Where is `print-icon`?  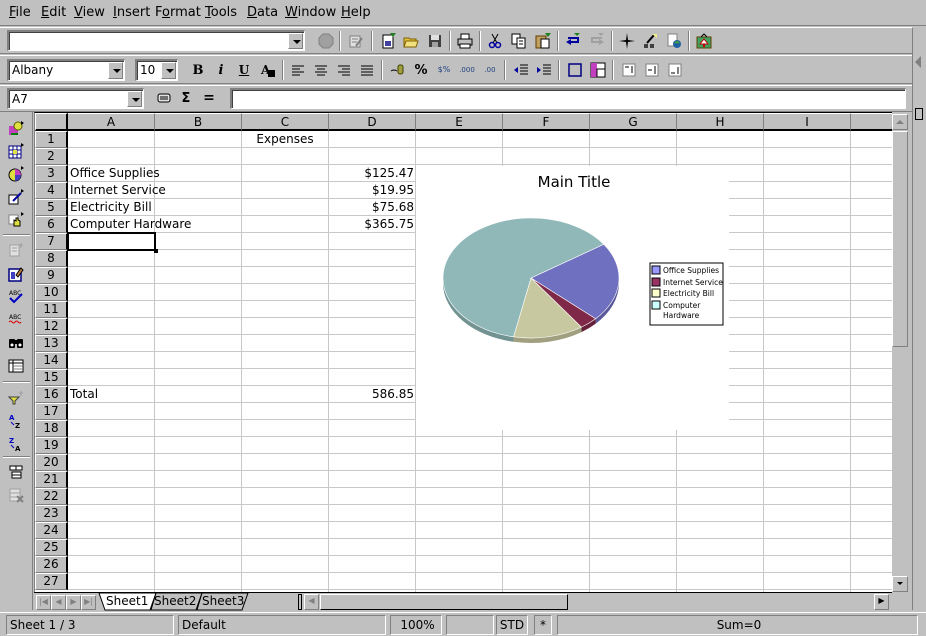 print-icon is located at coordinates (465, 41).